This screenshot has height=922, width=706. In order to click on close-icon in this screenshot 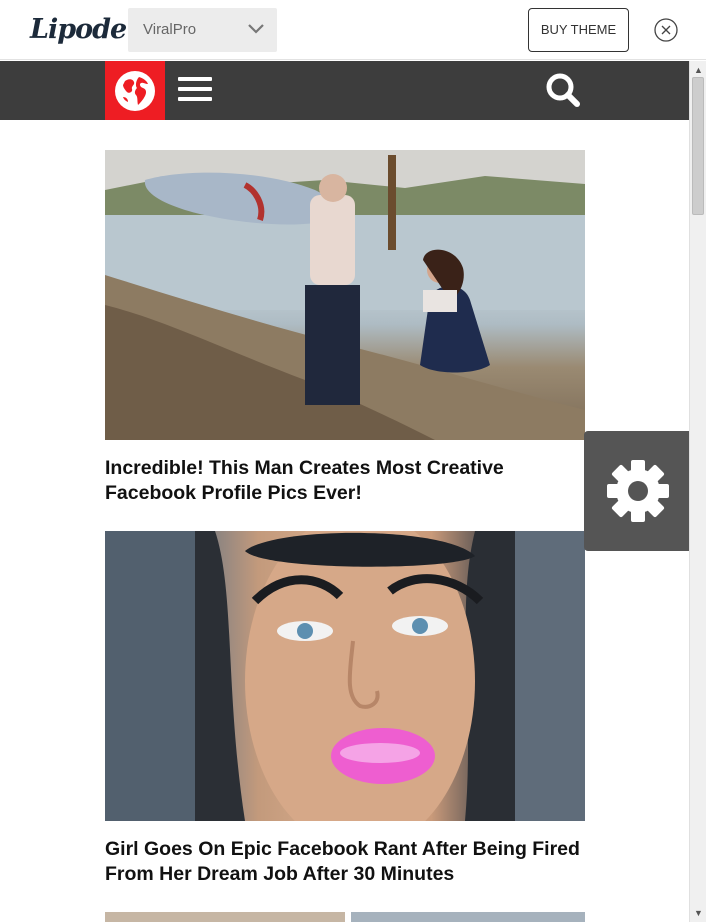, I will do `click(666, 30)`.